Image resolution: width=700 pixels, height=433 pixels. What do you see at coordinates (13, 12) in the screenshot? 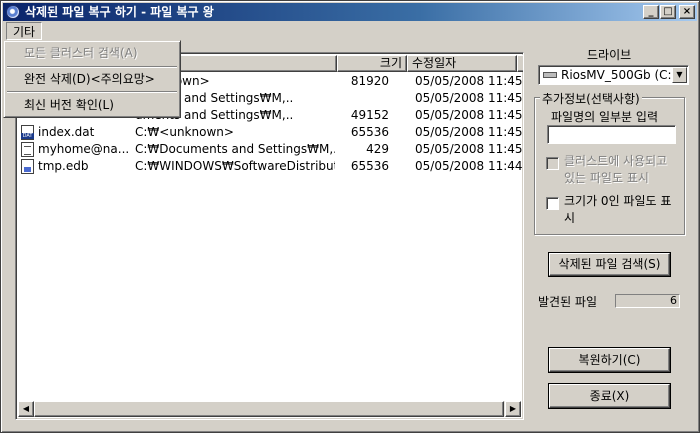
I see `app-icon` at bounding box center [13, 12].